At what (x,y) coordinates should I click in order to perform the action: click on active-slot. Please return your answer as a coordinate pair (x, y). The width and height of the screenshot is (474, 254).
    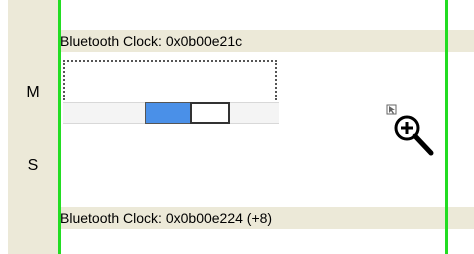
    Looking at the image, I should click on (168, 113).